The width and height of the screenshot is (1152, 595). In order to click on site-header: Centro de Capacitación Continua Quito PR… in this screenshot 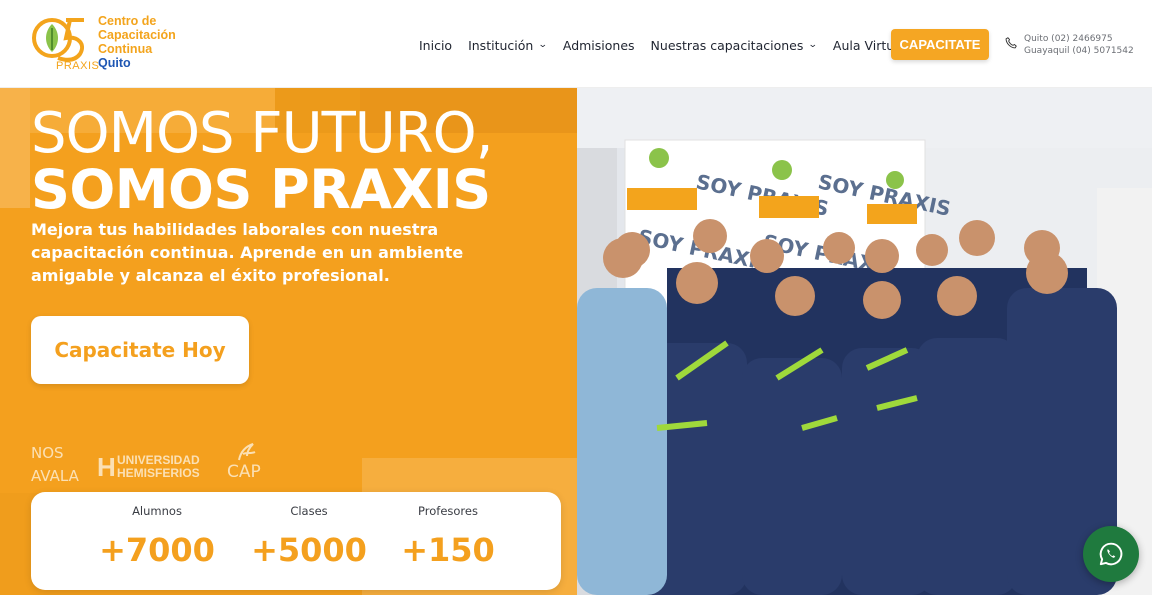, I will do `click(576, 44)`.